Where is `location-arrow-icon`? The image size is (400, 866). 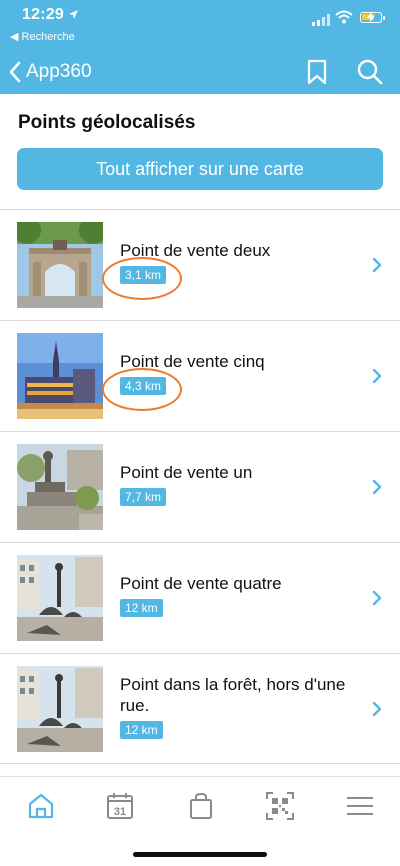 location-arrow-icon is located at coordinates (73, 14).